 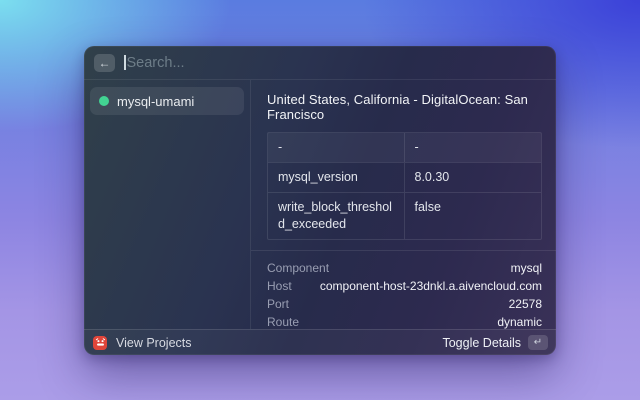 I want to click on service-status-dot-icon, so click(x=104, y=101).